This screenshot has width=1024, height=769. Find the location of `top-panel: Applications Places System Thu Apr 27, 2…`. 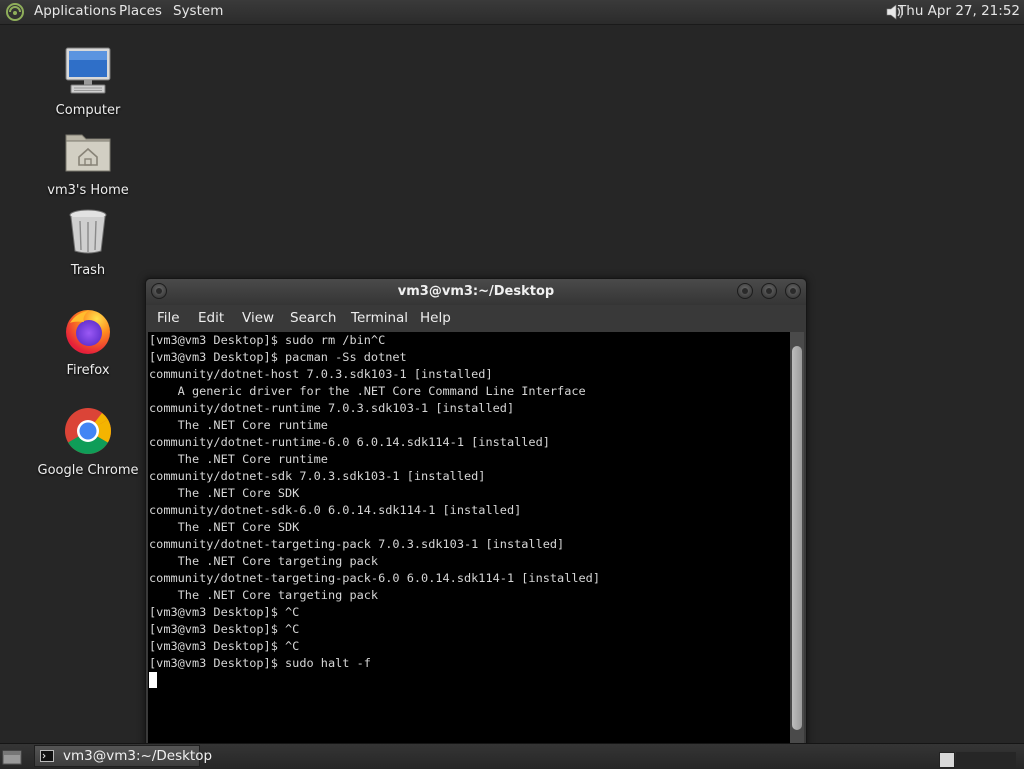

top-panel: Applications Places System Thu Apr 27, 2… is located at coordinates (512, 12).